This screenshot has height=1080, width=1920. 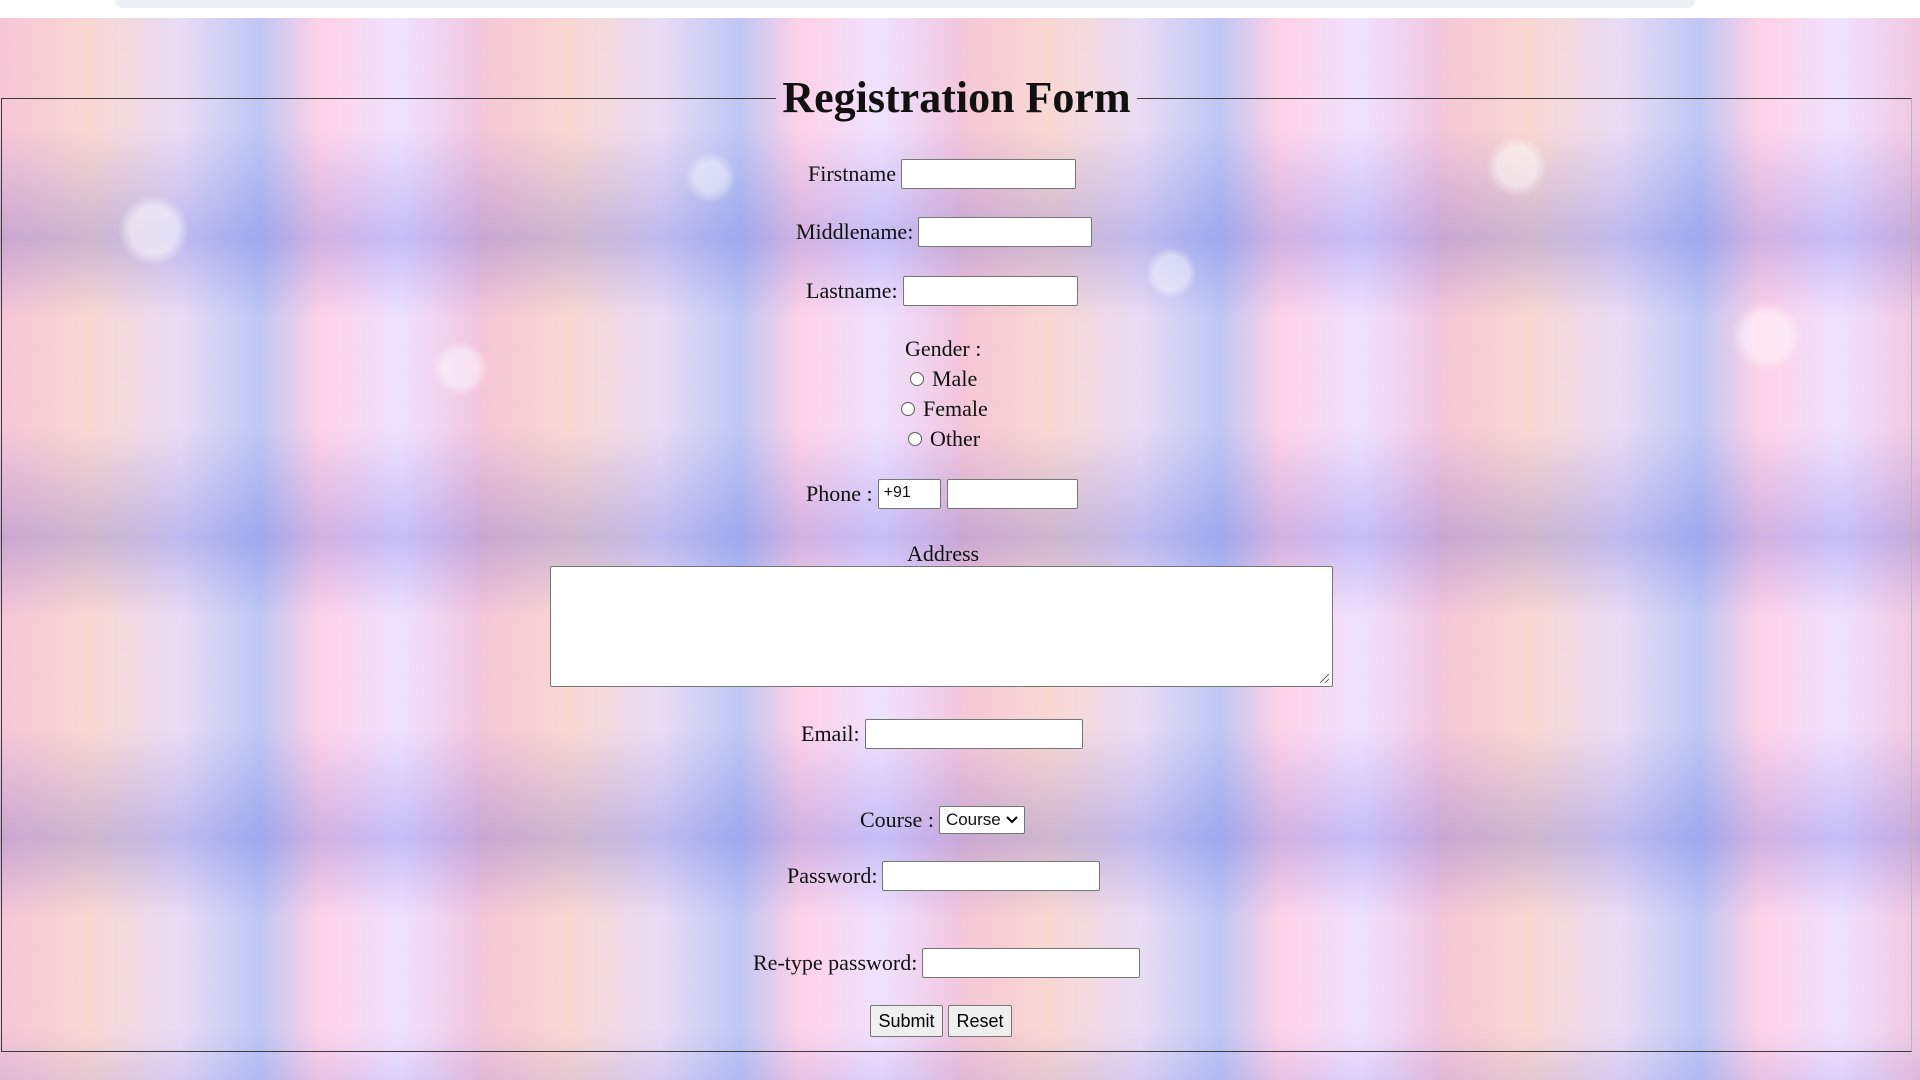 I want to click on radio-female, so click(x=908, y=409).